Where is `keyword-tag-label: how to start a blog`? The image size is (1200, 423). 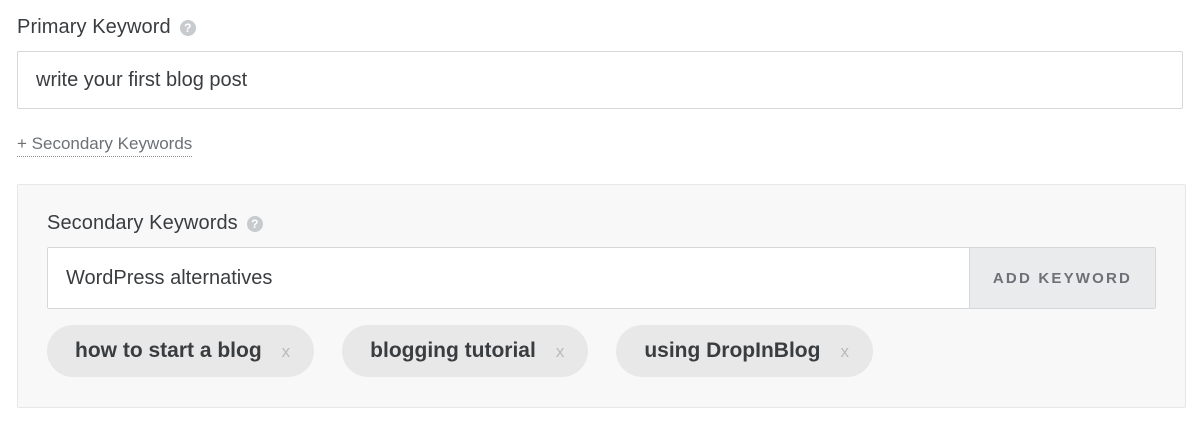
keyword-tag-label: how to start a blog is located at coordinates (168, 350).